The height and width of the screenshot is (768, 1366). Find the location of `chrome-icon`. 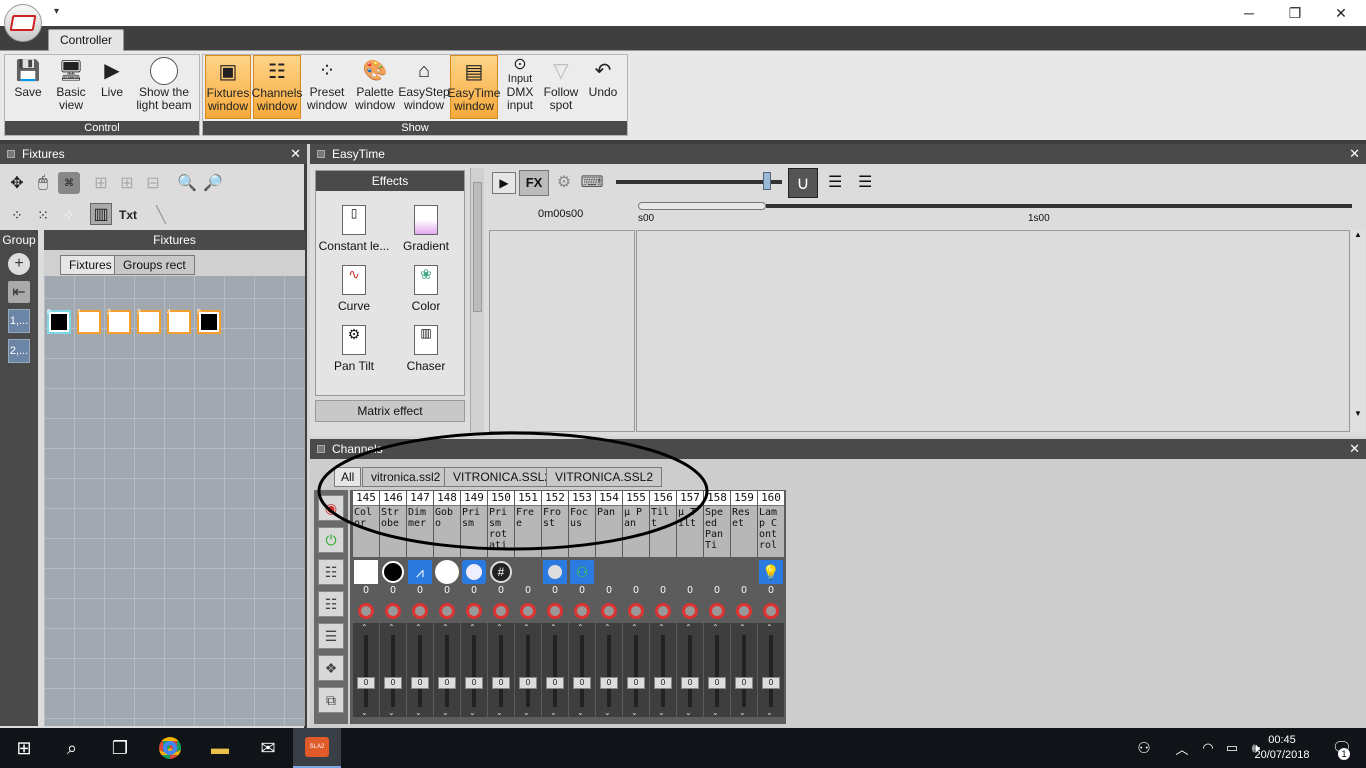

chrome-icon is located at coordinates (170, 748).